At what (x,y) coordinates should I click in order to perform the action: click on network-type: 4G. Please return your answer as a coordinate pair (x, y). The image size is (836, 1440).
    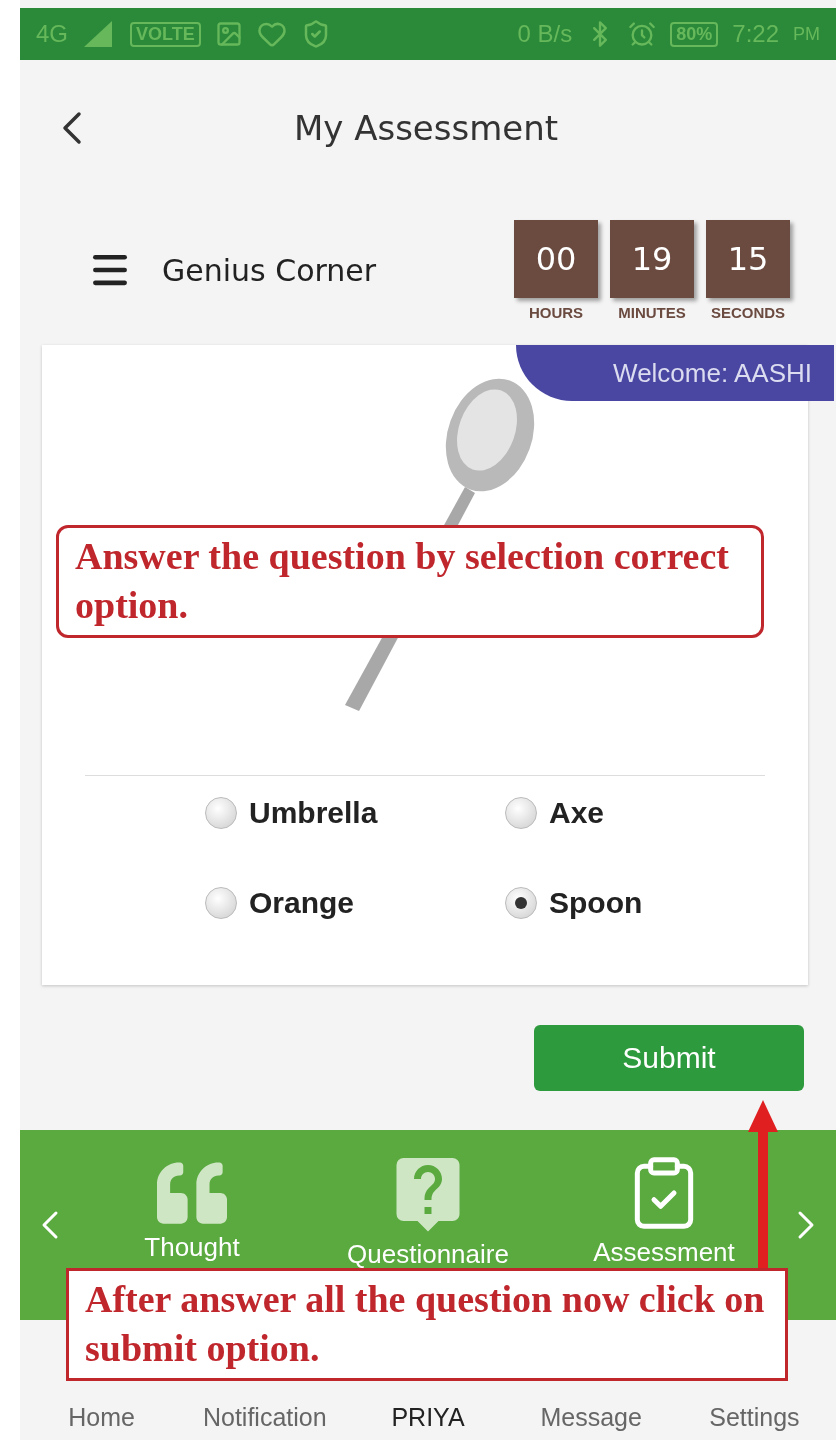
    Looking at the image, I should click on (52, 34).